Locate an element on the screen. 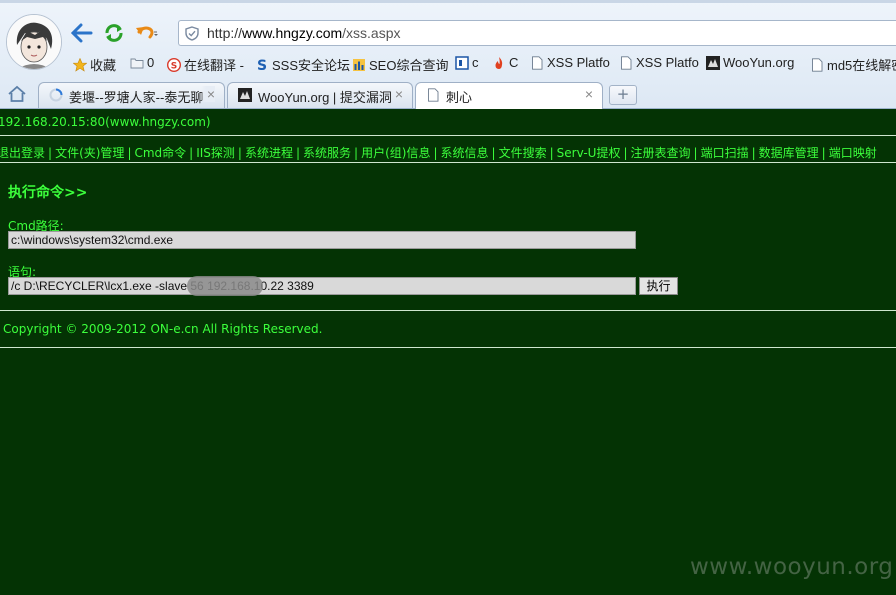 The image size is (896, 595). bookmark-translate: S 在线翻译 - is located at coordinates (205, 64).